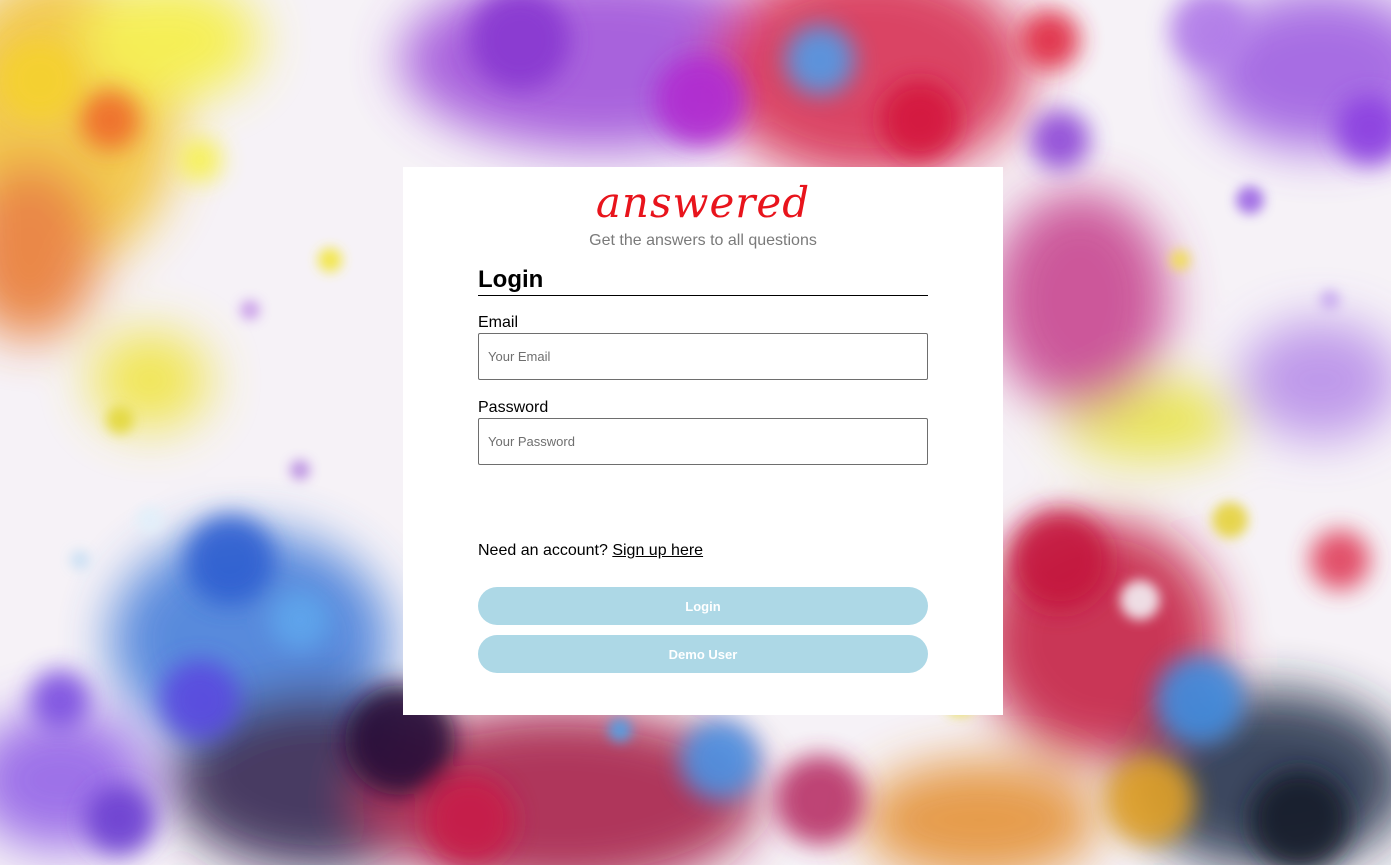 This screenshot has width=1391, height=865. What do you see at coordinates (703, 356) in the screenshot?
I see `email-input` at bounding box center [703, 356].